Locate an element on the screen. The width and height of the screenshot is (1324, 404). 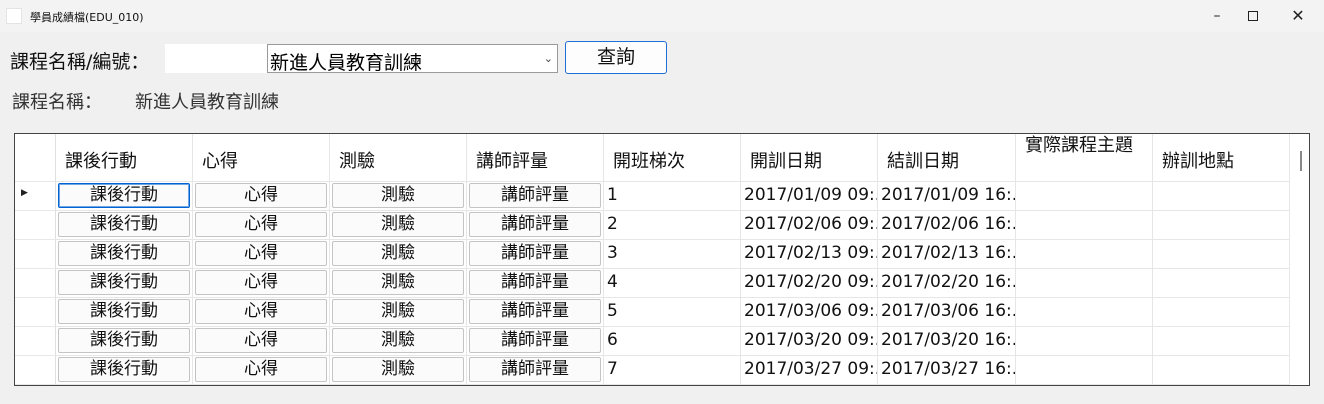
course-code-input is located at coordinates (216, 58).